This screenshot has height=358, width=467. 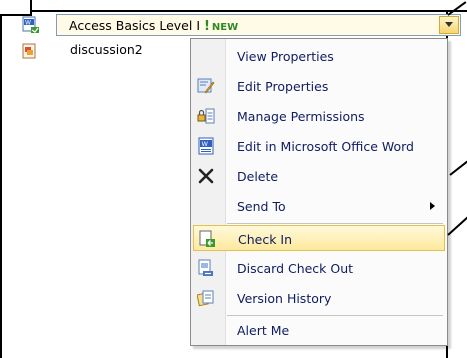 I want to click on menu-item-label: Edit Properties, so click(x=283, y=86).